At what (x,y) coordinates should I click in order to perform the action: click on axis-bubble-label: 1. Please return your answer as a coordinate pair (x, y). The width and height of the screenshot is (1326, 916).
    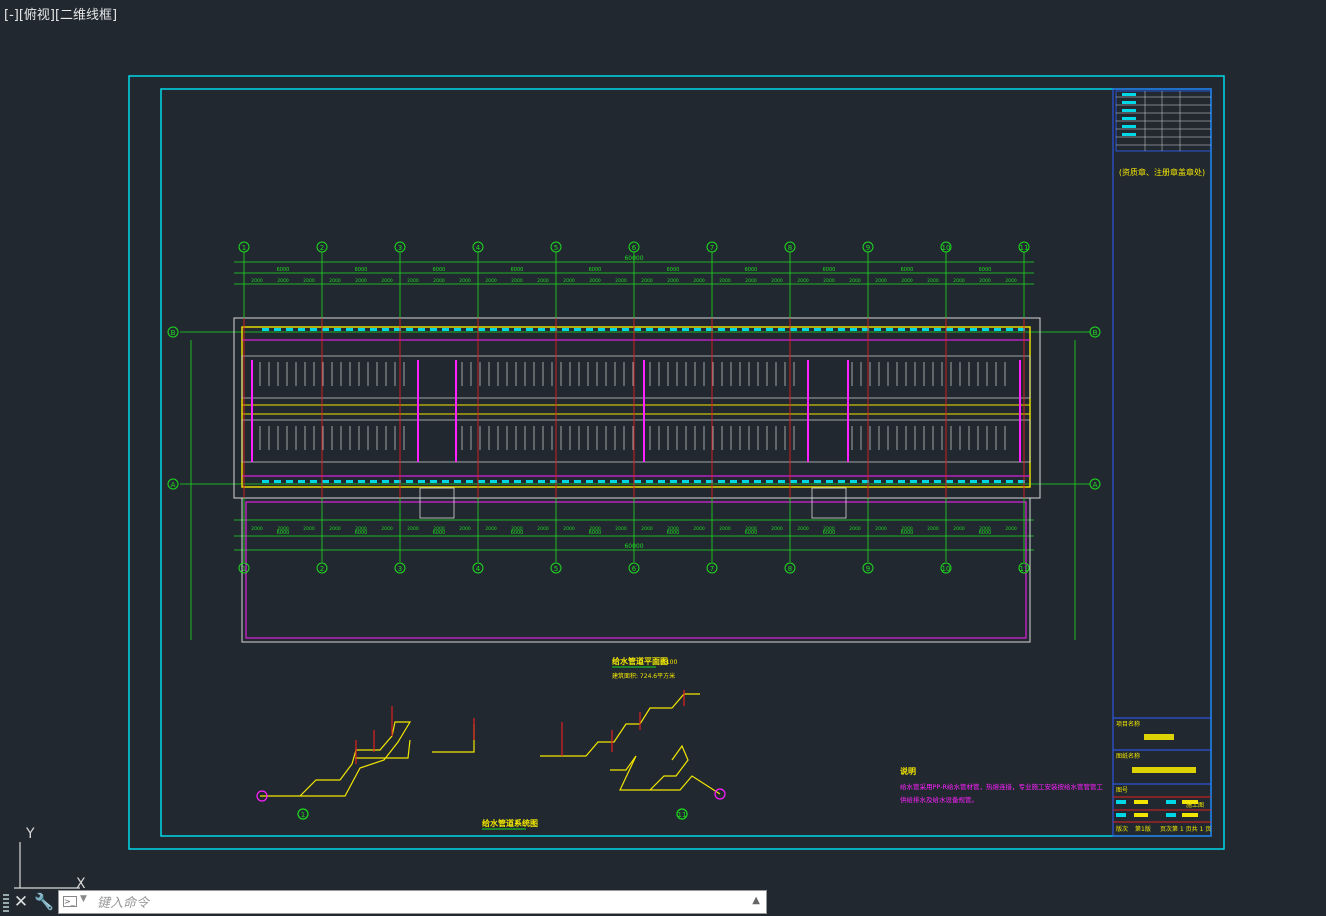
    Looking at the image, I should click on (244, 569).